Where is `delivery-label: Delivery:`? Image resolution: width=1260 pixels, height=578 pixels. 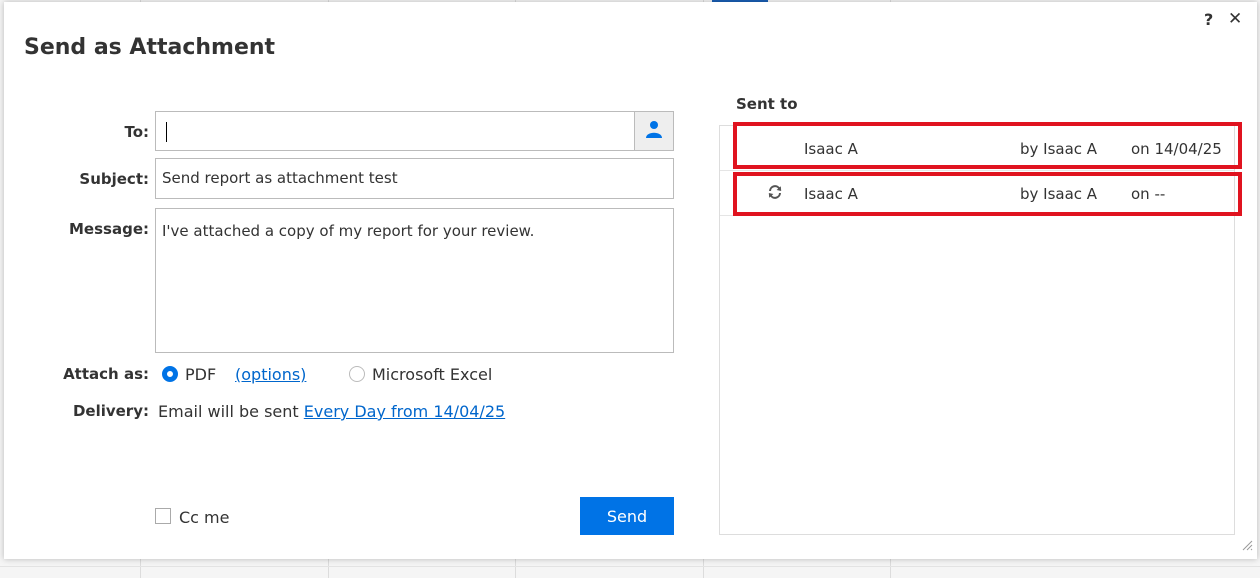 delivery-label: Delivery: is located at coordinates (110, 411).